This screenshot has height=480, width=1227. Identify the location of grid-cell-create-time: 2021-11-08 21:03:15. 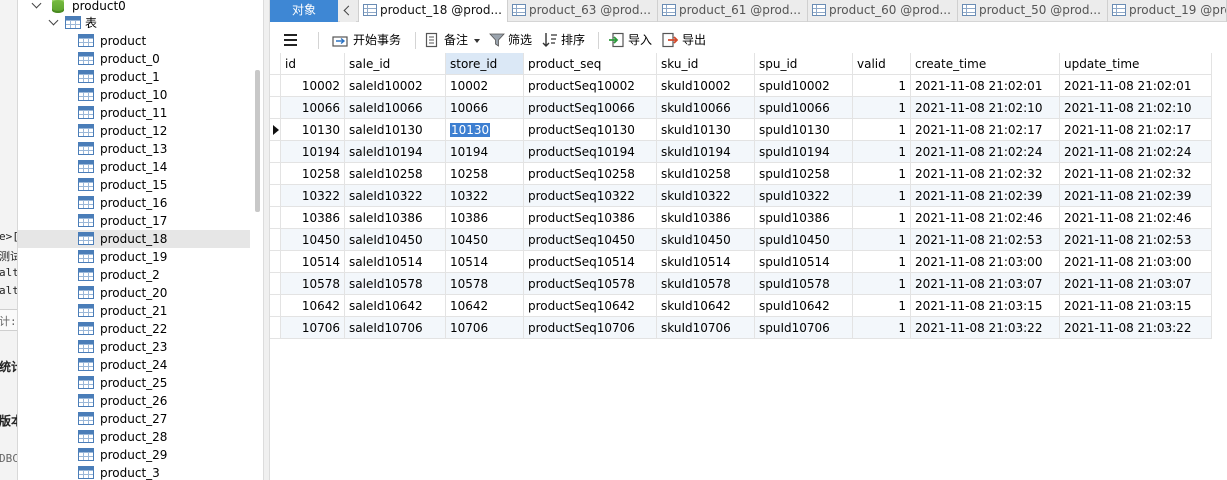
(985, 306).